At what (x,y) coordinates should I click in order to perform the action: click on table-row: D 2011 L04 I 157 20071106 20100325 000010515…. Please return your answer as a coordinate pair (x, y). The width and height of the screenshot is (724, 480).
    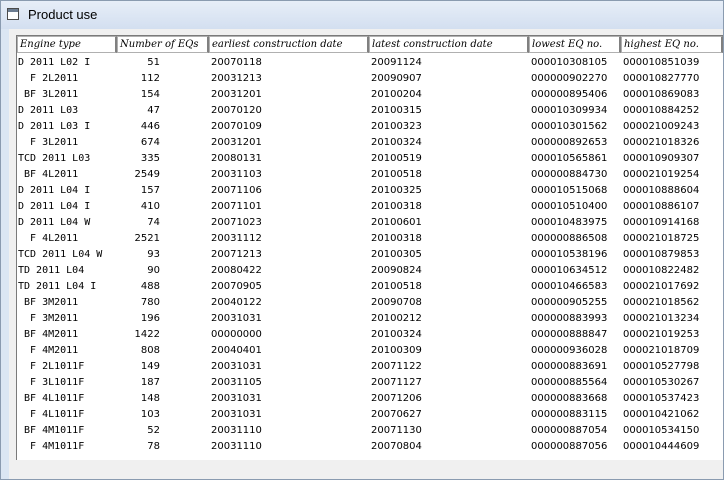
    Looking at the image, I should click on (370, 191).